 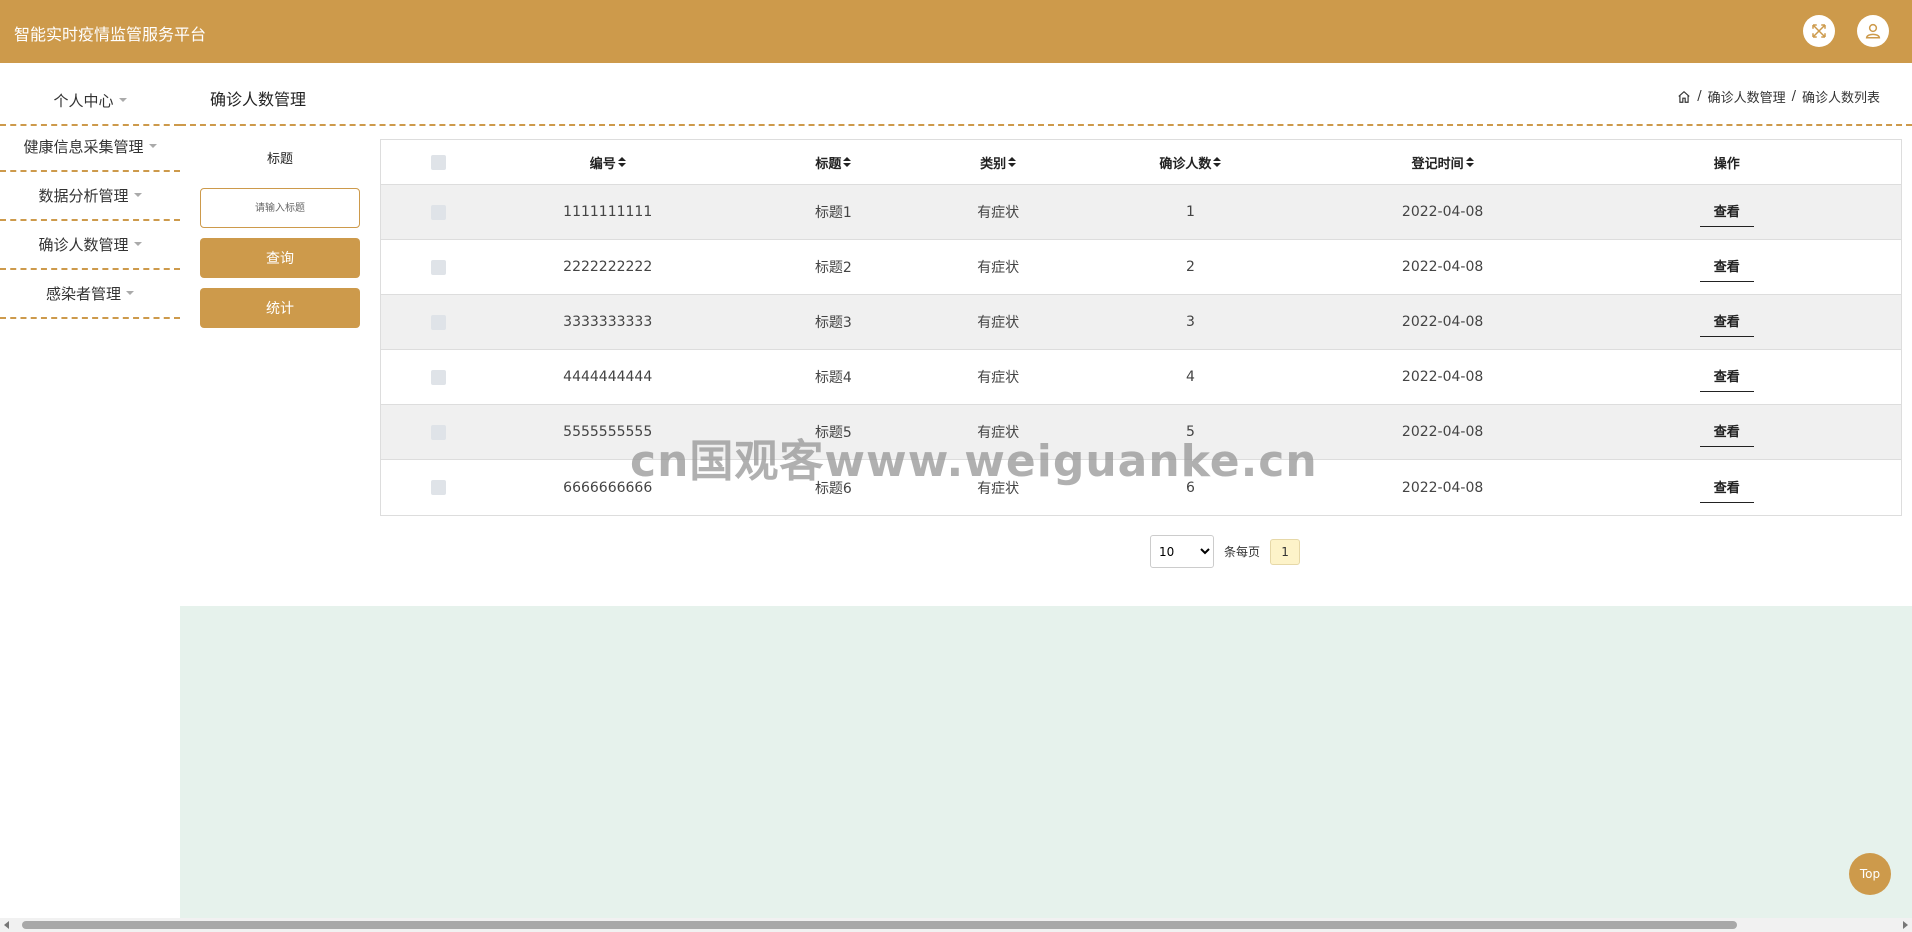 I want to click on top-header: 智能实时疫情监管服务平台, so click(x=956, y=31).